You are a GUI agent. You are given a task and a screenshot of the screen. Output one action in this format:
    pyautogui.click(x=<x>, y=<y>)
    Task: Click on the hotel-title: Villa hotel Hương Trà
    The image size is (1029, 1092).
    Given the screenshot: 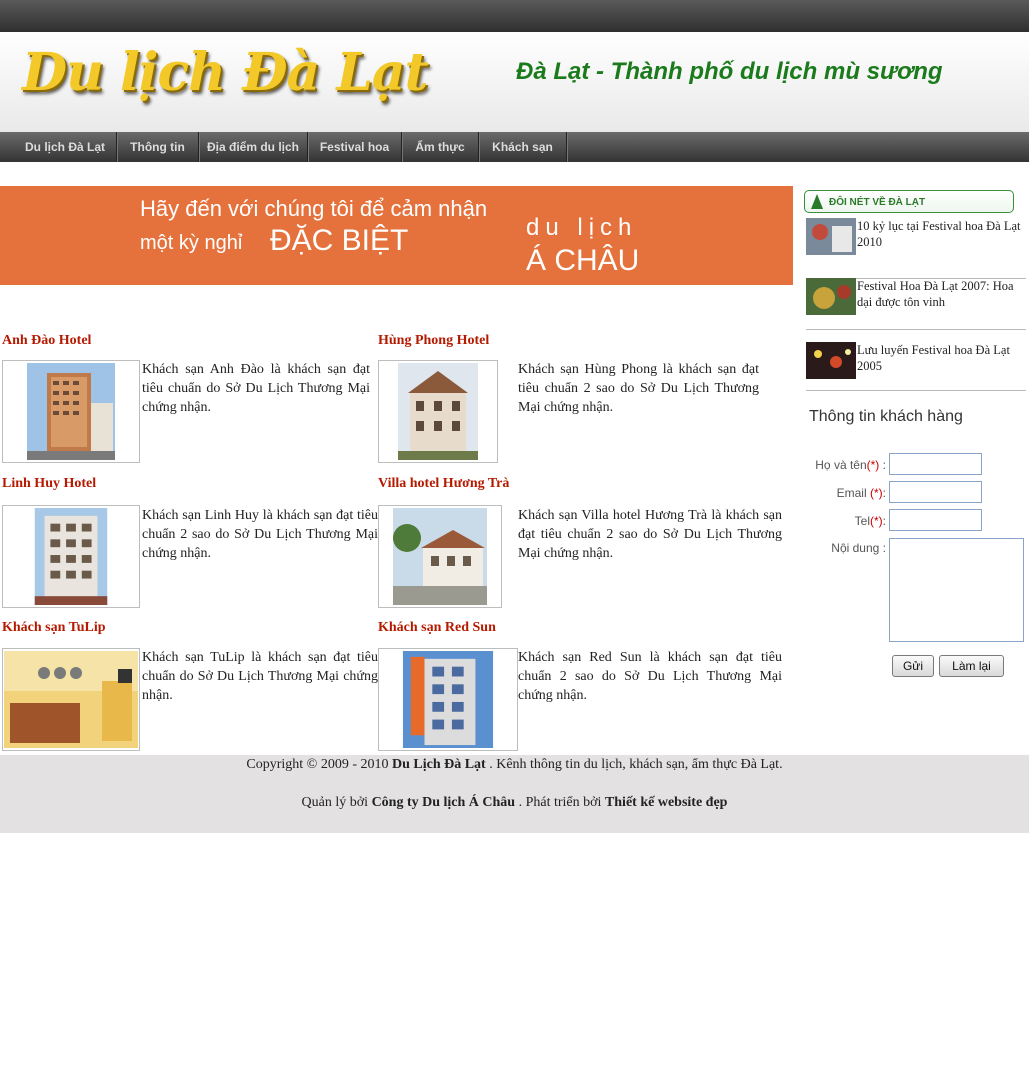 What is the action you would take?
    pyautogui.click(x=443, y=484)
    